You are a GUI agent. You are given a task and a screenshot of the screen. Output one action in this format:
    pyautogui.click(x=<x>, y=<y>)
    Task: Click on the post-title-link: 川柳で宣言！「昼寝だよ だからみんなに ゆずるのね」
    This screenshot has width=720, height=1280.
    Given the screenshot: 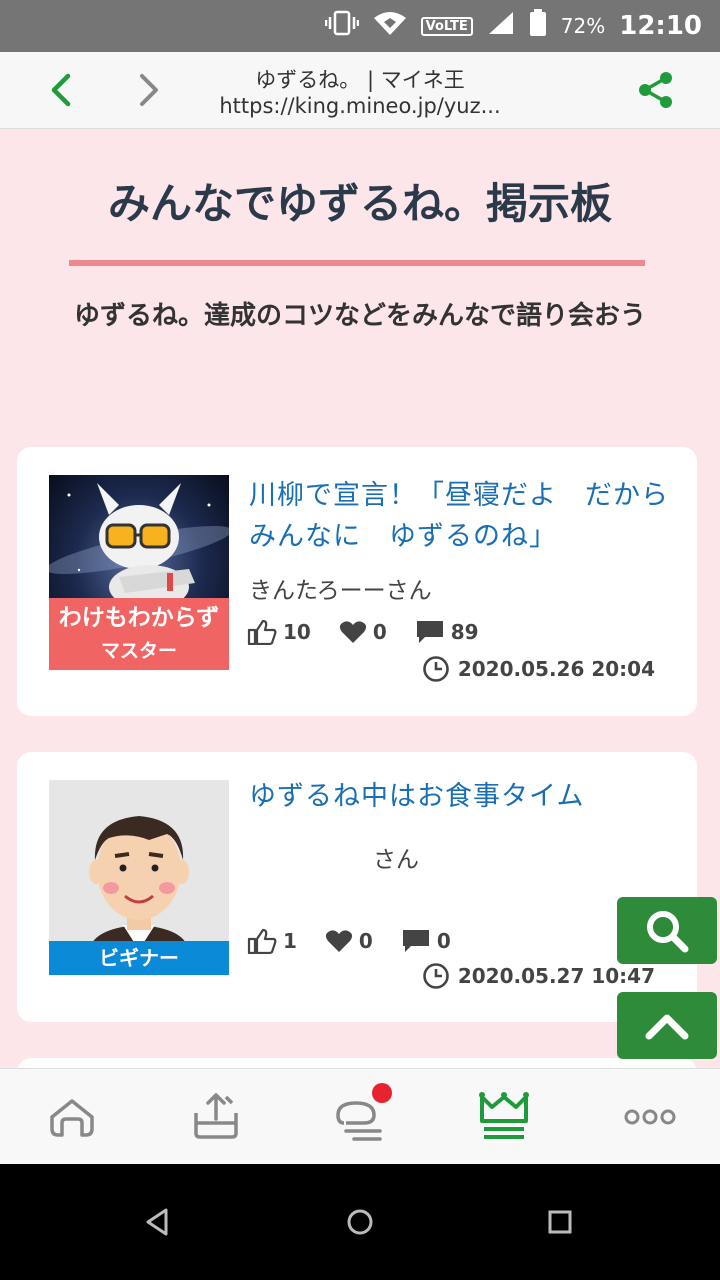 What is the action you would take?
    pyautogui.click(x=464, y=516)
    